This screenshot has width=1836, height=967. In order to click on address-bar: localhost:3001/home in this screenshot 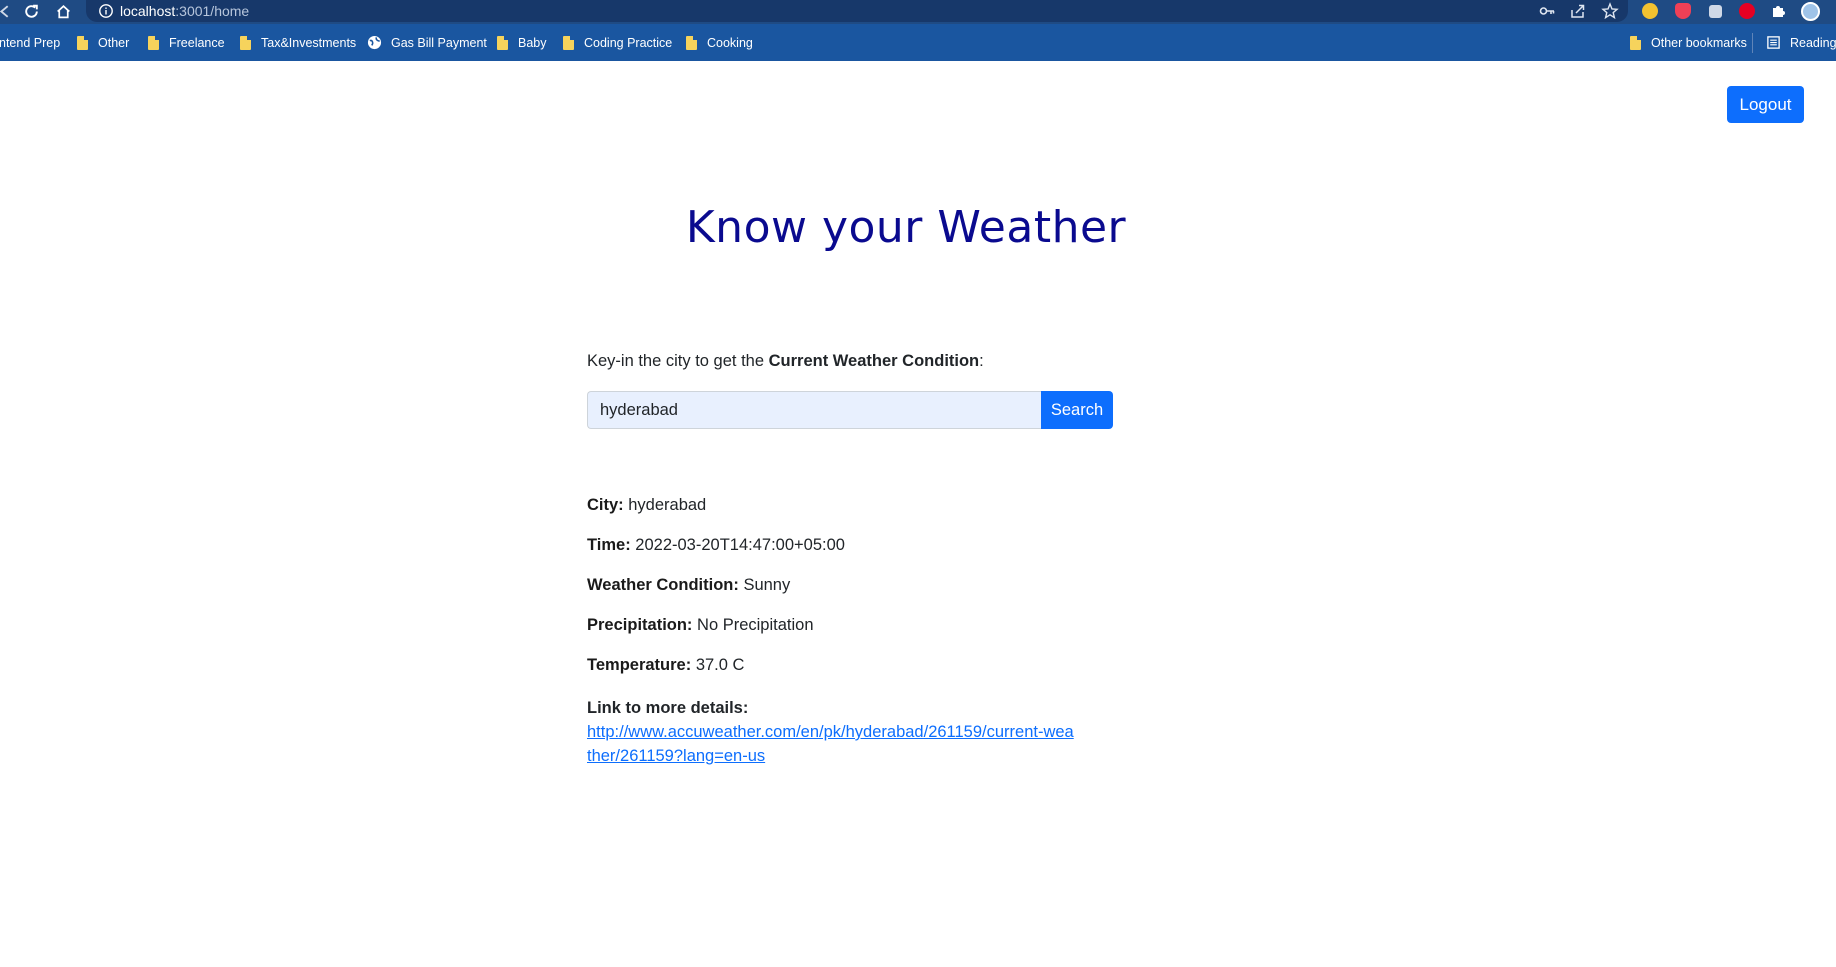, I will do `click(857, 11)`.